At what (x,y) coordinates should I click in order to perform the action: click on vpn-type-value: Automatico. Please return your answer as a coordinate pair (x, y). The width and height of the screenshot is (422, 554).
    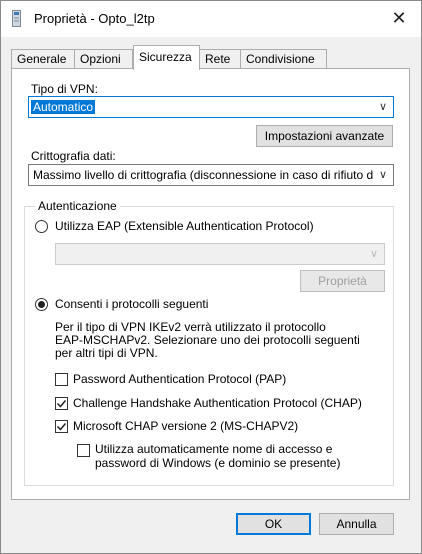
    Looking at the image, I should click on (63, 107).